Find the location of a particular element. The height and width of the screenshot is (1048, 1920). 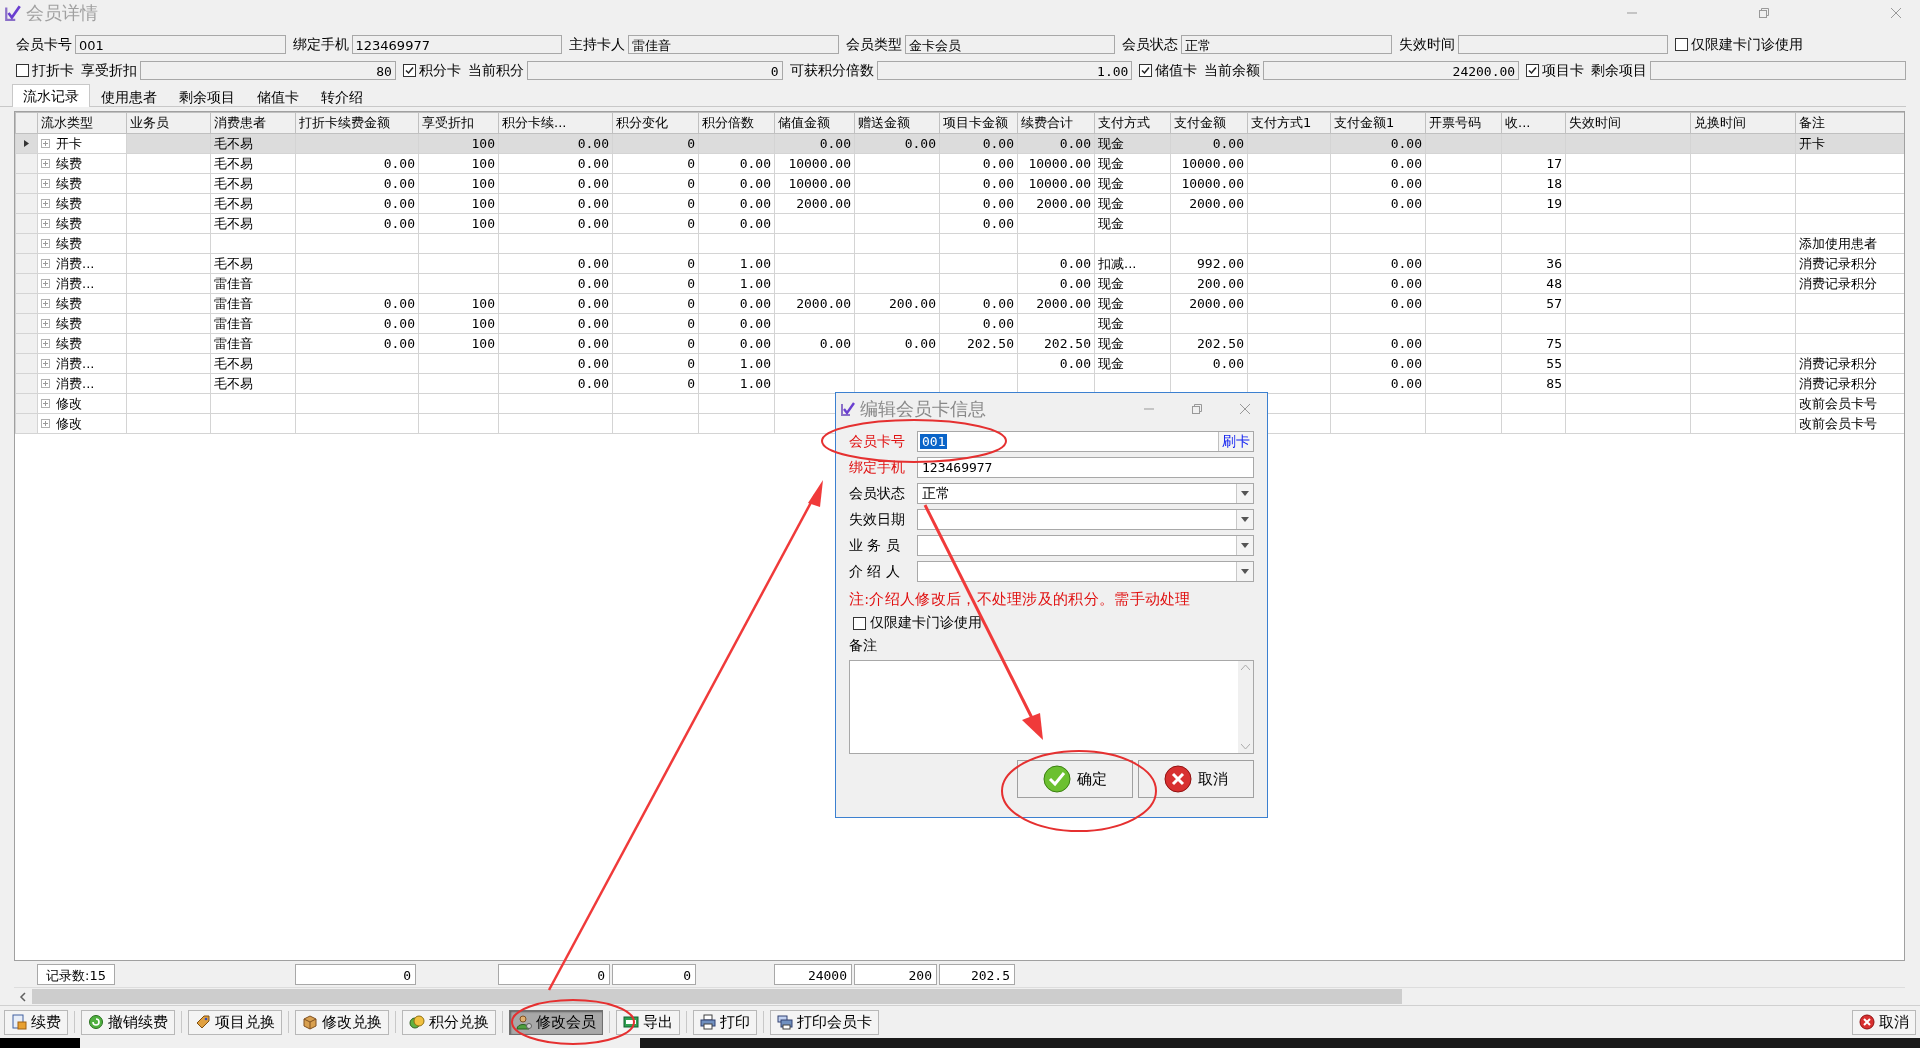

checkbox-label: 积分卡 is located at coordinates (439, 70).